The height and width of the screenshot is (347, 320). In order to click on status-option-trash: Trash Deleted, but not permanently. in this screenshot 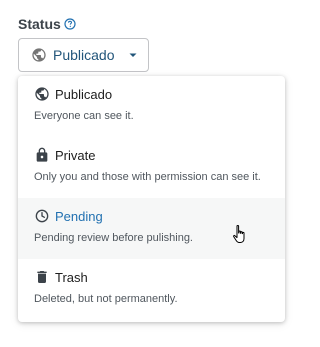, I will do `click(151, 289)`.